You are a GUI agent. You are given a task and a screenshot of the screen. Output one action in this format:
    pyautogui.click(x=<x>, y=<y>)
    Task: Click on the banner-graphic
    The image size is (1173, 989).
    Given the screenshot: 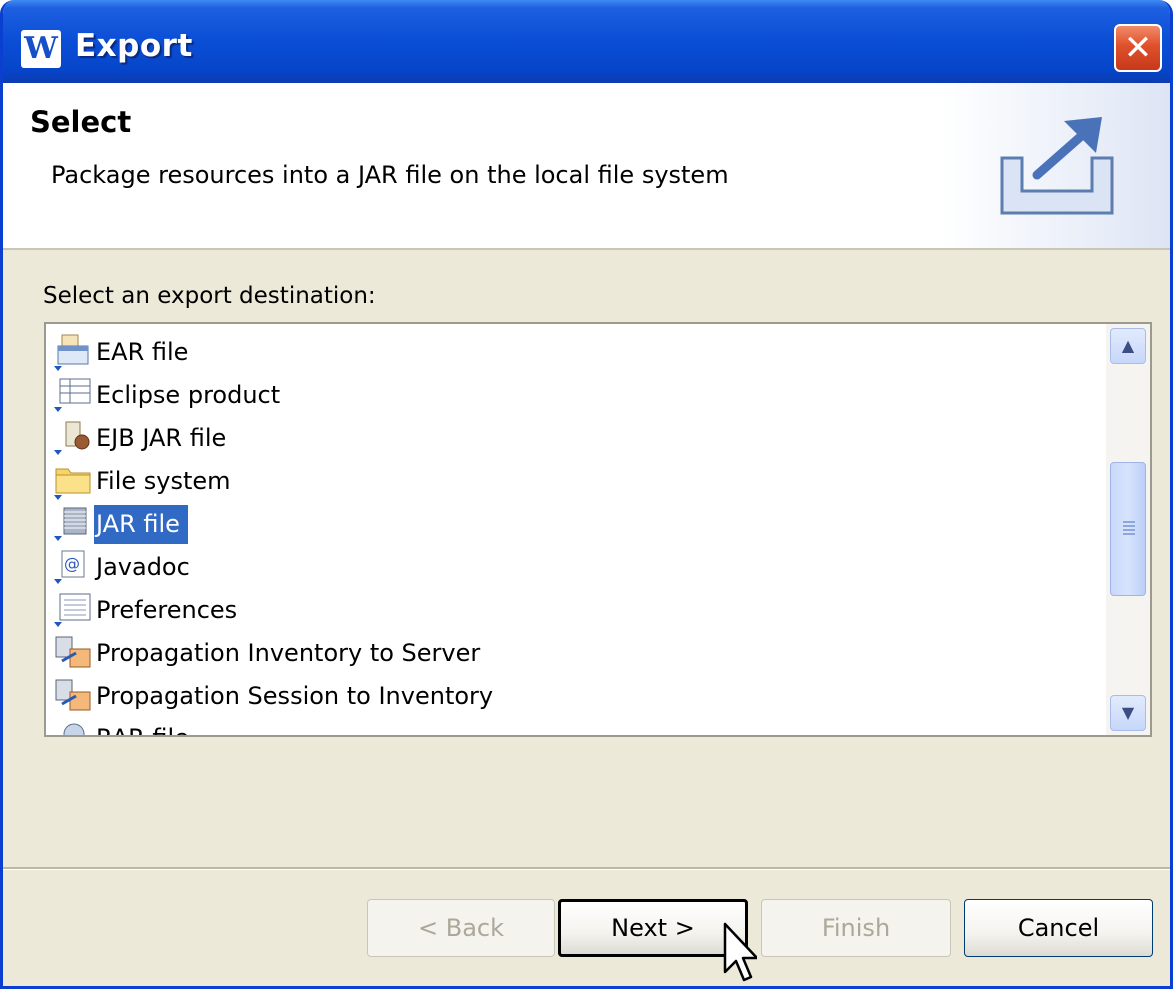 What is the action you would take?
    pyautogui.click(x=1055, y=165)
    